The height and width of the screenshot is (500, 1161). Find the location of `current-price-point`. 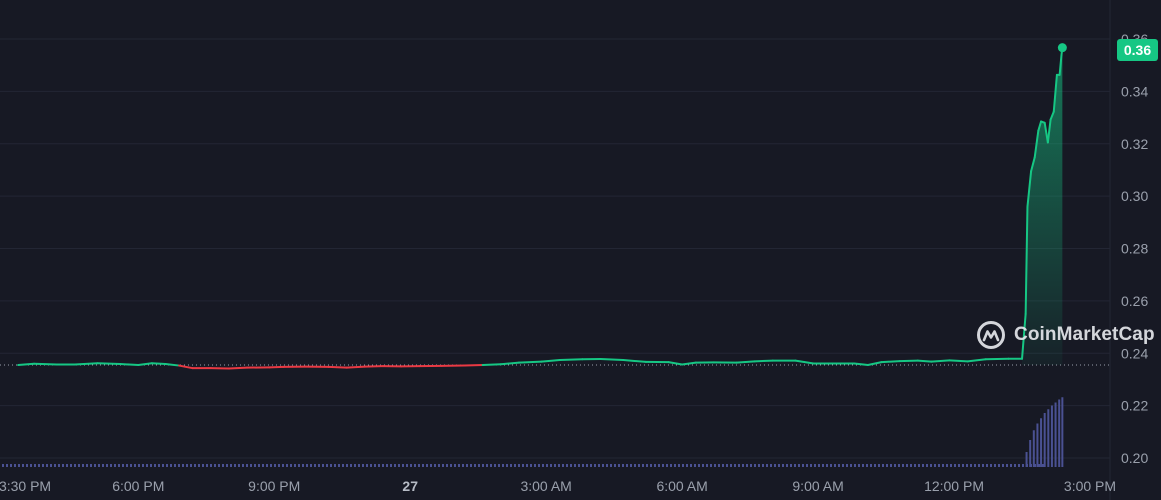

current-price-point is located at coordinates (1062, 48).